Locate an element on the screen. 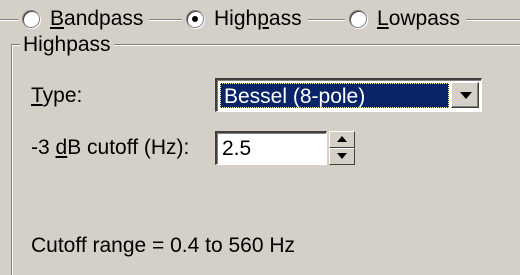  arrow-up-icon is located at coordinates (342, 139).